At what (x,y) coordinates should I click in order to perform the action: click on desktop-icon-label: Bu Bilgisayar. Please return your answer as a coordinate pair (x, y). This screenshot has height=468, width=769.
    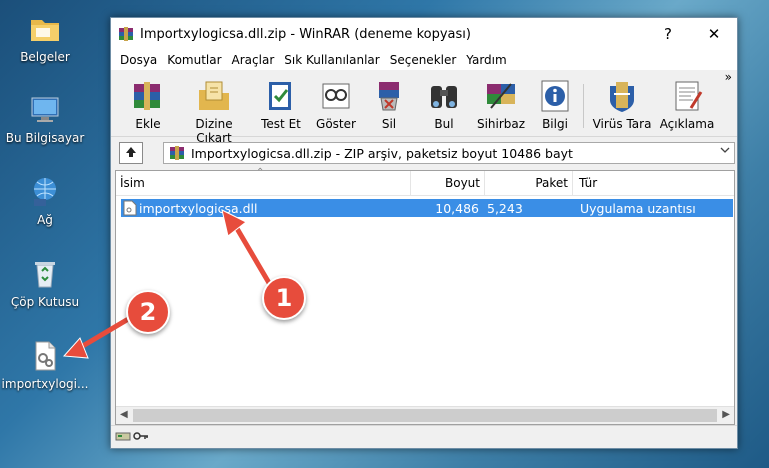
    Looking at the image, I should click on (45, 138).